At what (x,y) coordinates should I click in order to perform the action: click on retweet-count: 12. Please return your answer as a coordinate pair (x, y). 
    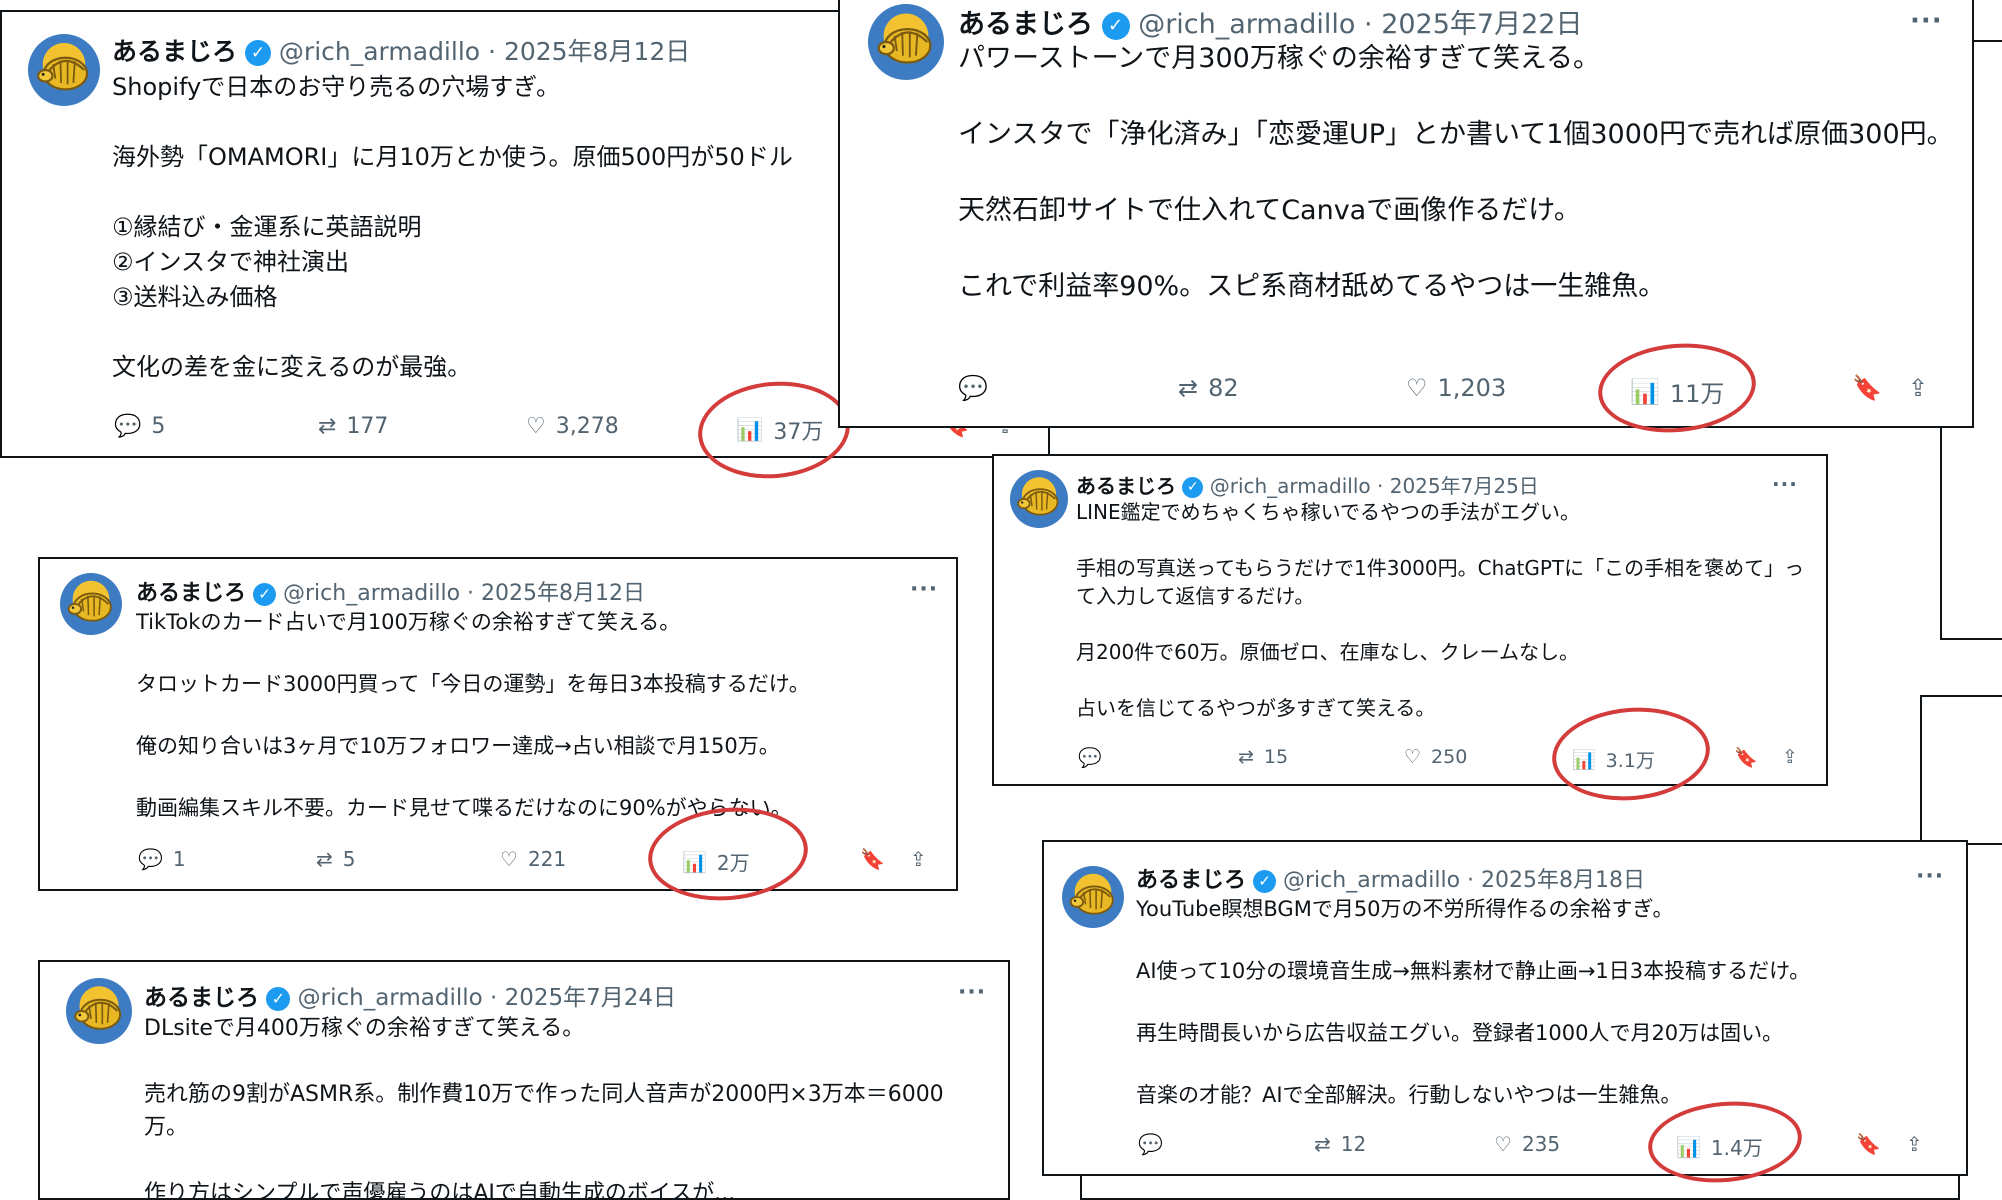
    Looking at the image, I should click on (1353, 1144).